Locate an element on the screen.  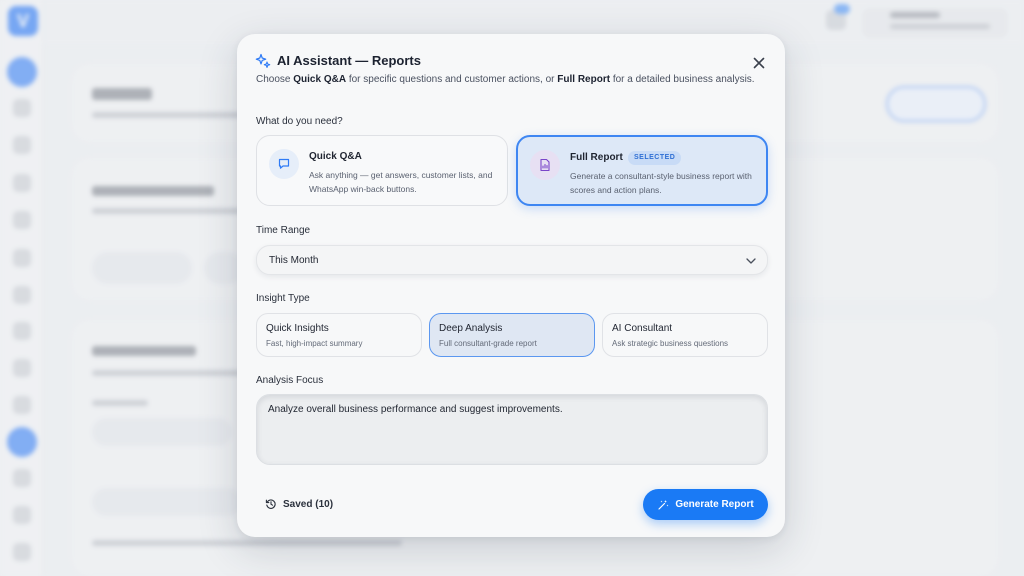
selected-badge: SELECTED is located at coordinates (655, 158).